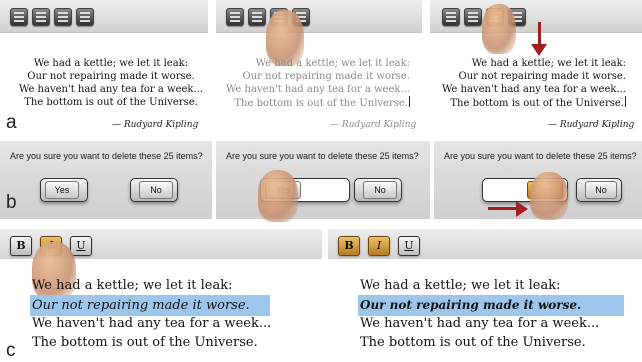  Describe the element at coordinates (11, 122) in the screenshot. I see `panel-label-a: a` at that location.